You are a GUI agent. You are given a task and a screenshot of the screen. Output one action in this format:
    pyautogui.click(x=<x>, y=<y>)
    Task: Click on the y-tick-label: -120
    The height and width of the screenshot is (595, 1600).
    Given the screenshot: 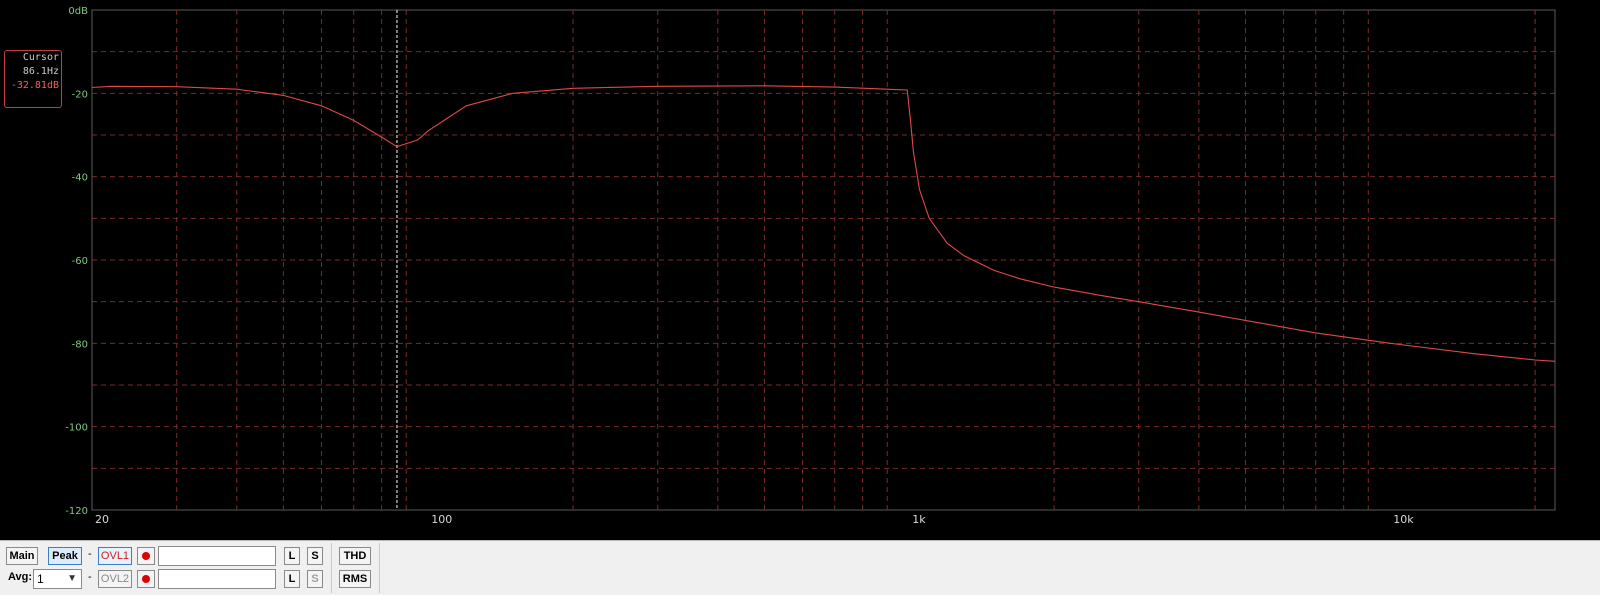 What is the action you would take?
    pyautogui.click(x=76, y=511)
    